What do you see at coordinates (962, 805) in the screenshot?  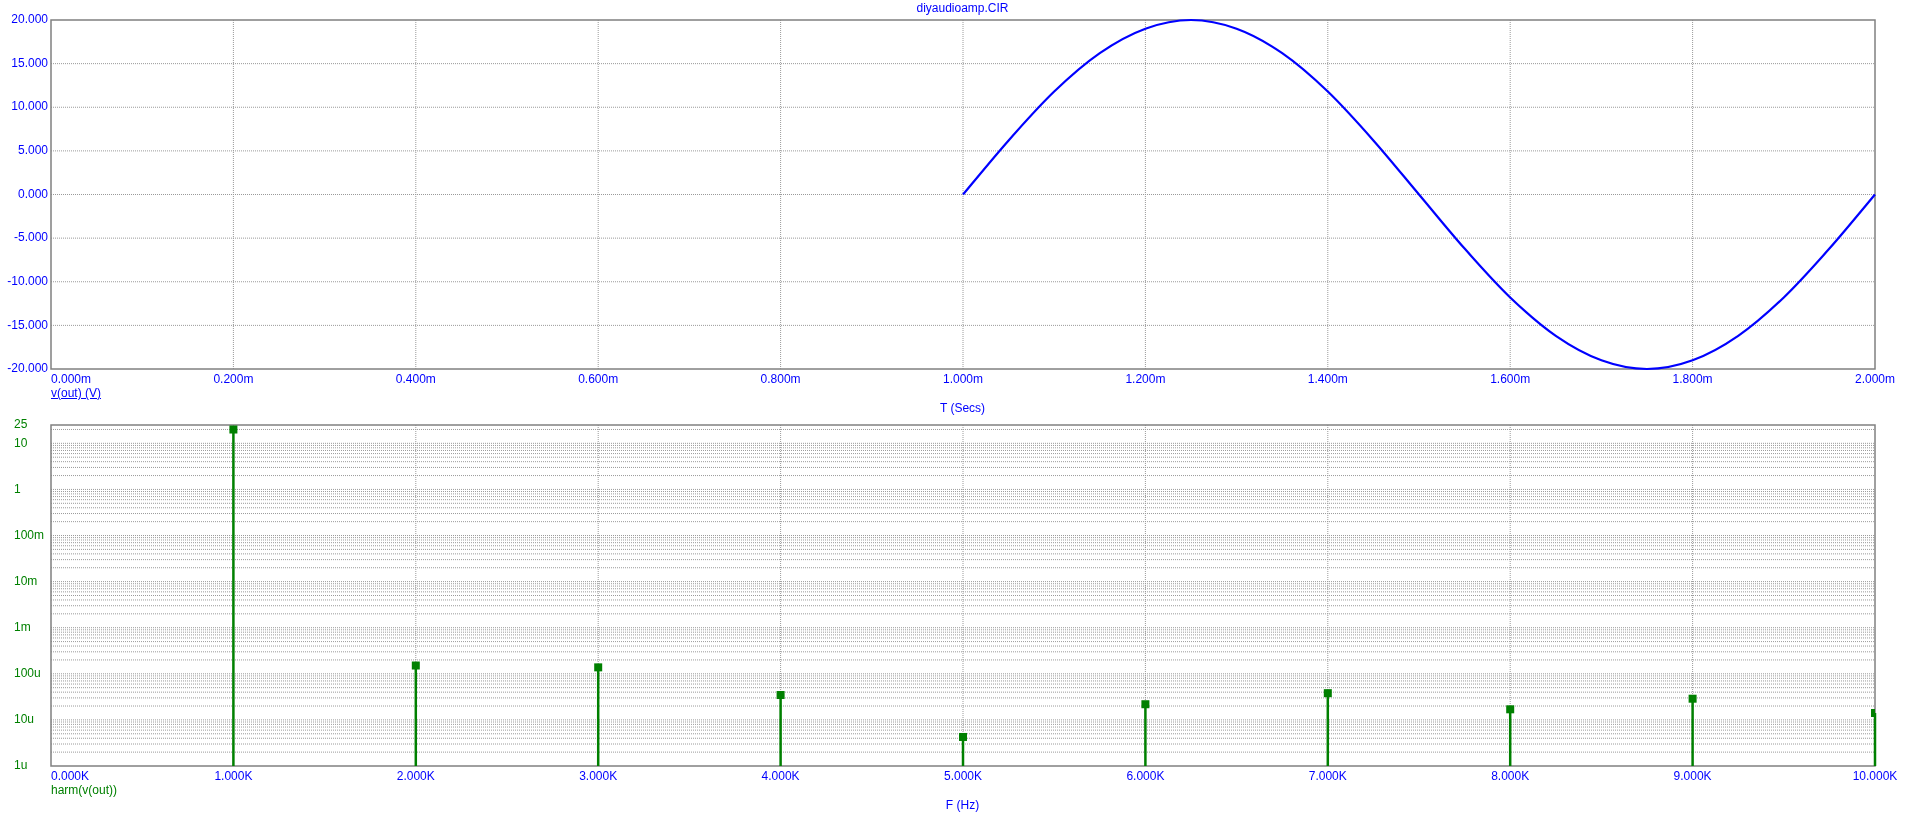 I see `x-axis-title: F (Hz)` at bounding box center [962, 805].